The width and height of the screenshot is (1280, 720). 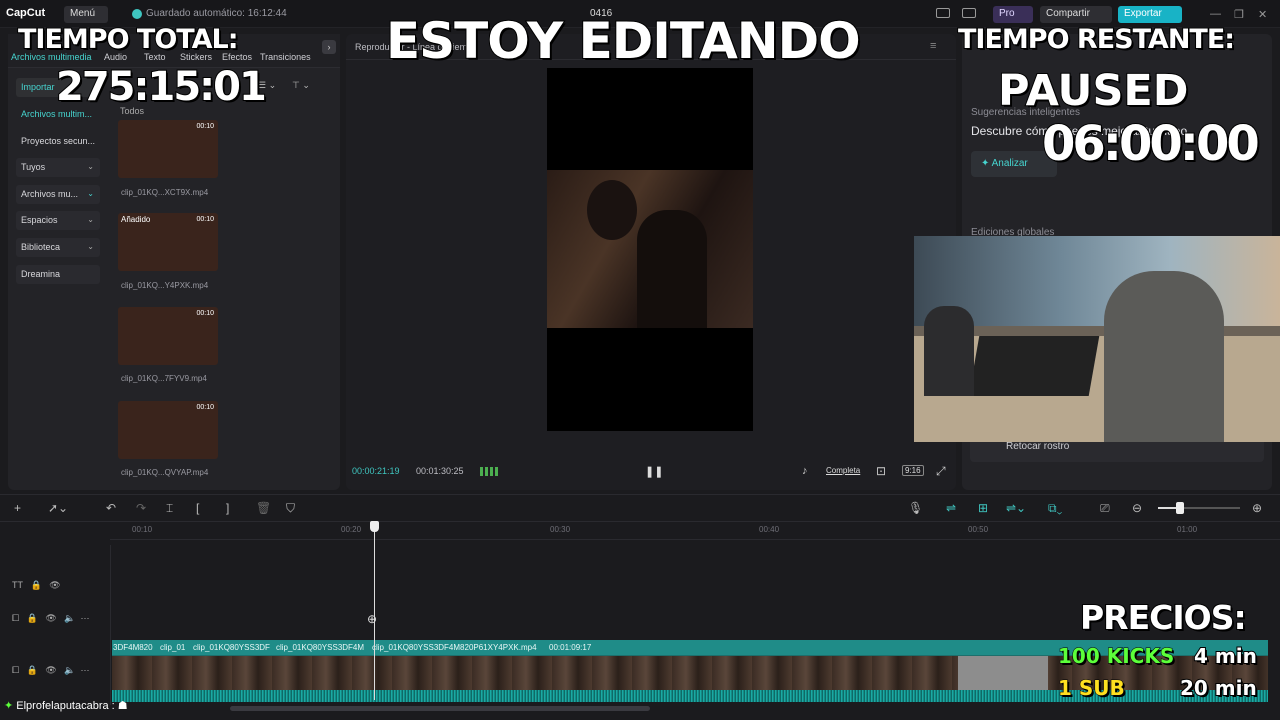 What do you see at coordinates (133, 647) in the screenshot?
I see `clip-label: 3DF4M820` at bounding box center [133, 647].